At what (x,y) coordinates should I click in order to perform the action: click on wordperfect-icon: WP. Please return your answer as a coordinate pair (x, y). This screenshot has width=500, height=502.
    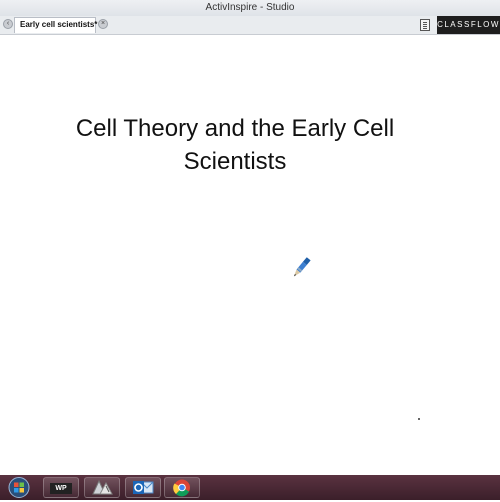
    Looking at the image, I should click on (61, 488).